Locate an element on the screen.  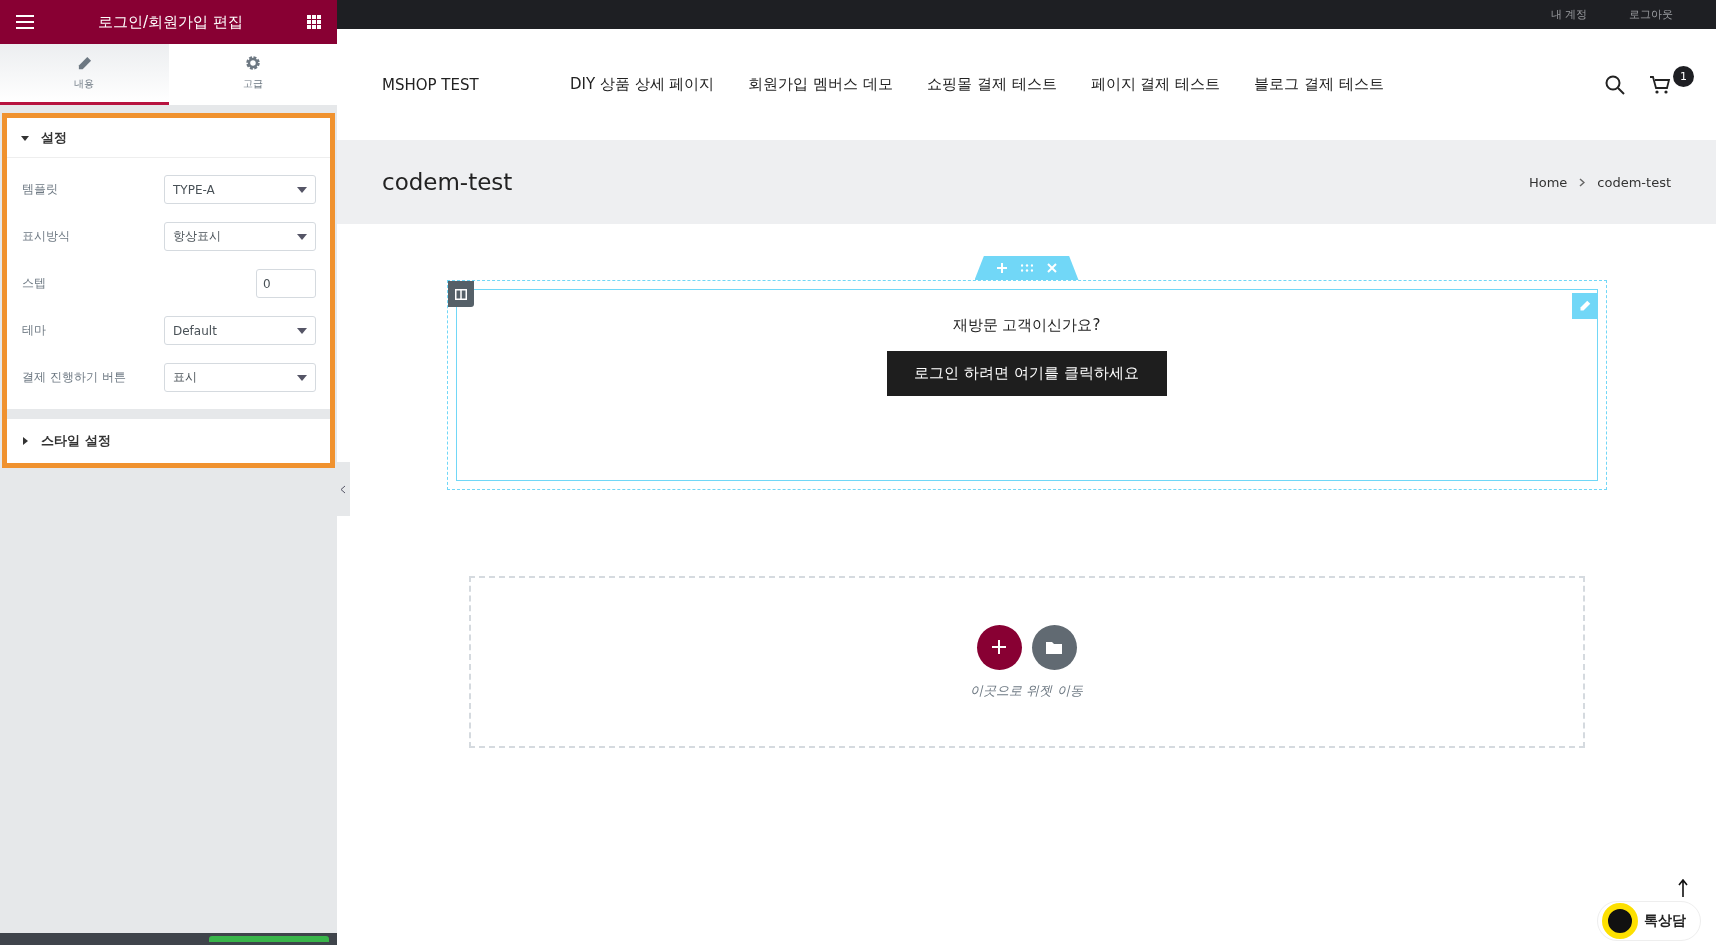
site-logo: MSHOP TEST is located at coordinates (455, 84).